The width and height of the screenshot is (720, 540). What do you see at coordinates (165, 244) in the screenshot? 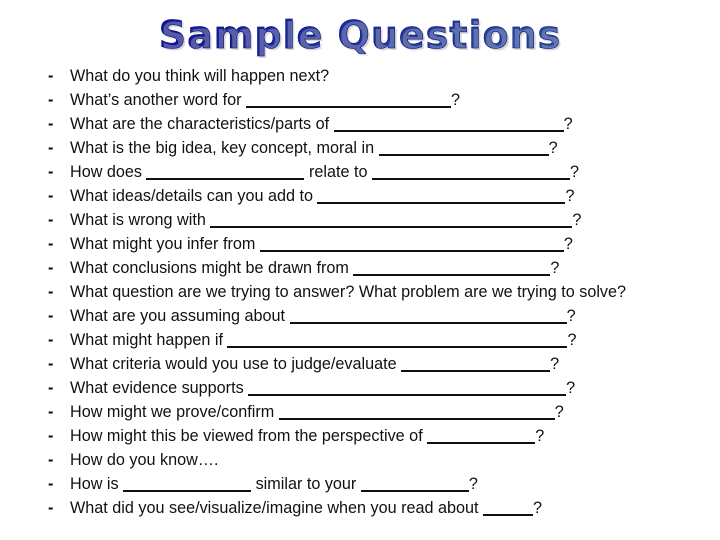
I see `question-text-segment: What might you infer from` at bounding box center [165, 244].